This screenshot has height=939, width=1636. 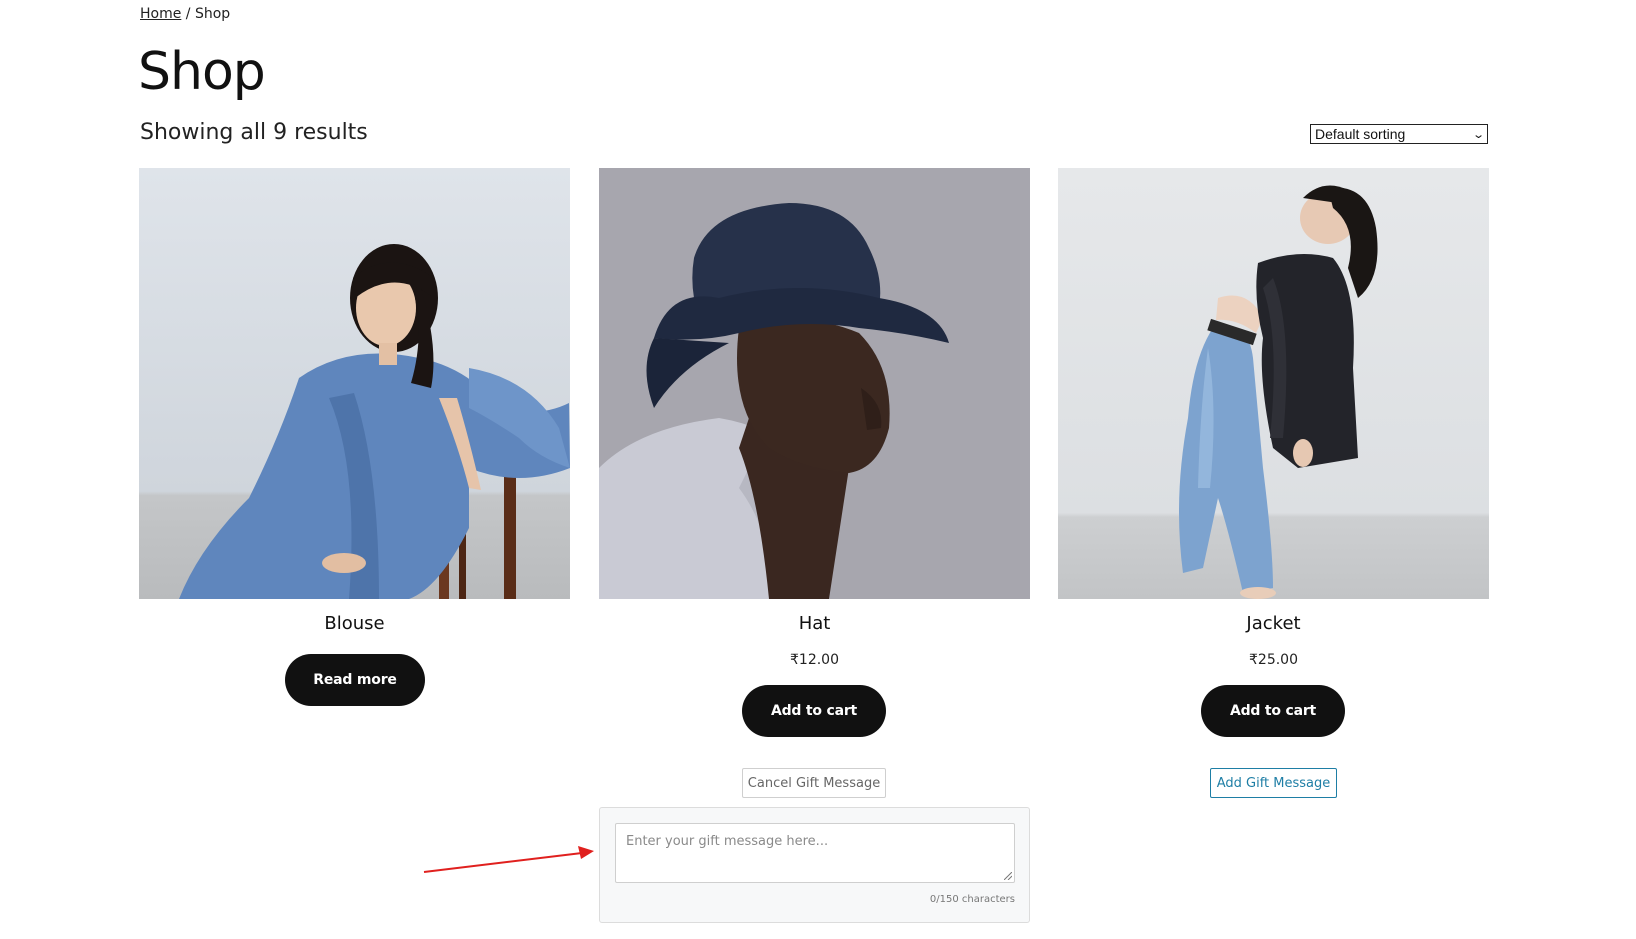 What do you see at coordinates (1273, 624) in the screenshot?
I see `product-name-jacket: Jacket` at bounding box center [1273, 624].